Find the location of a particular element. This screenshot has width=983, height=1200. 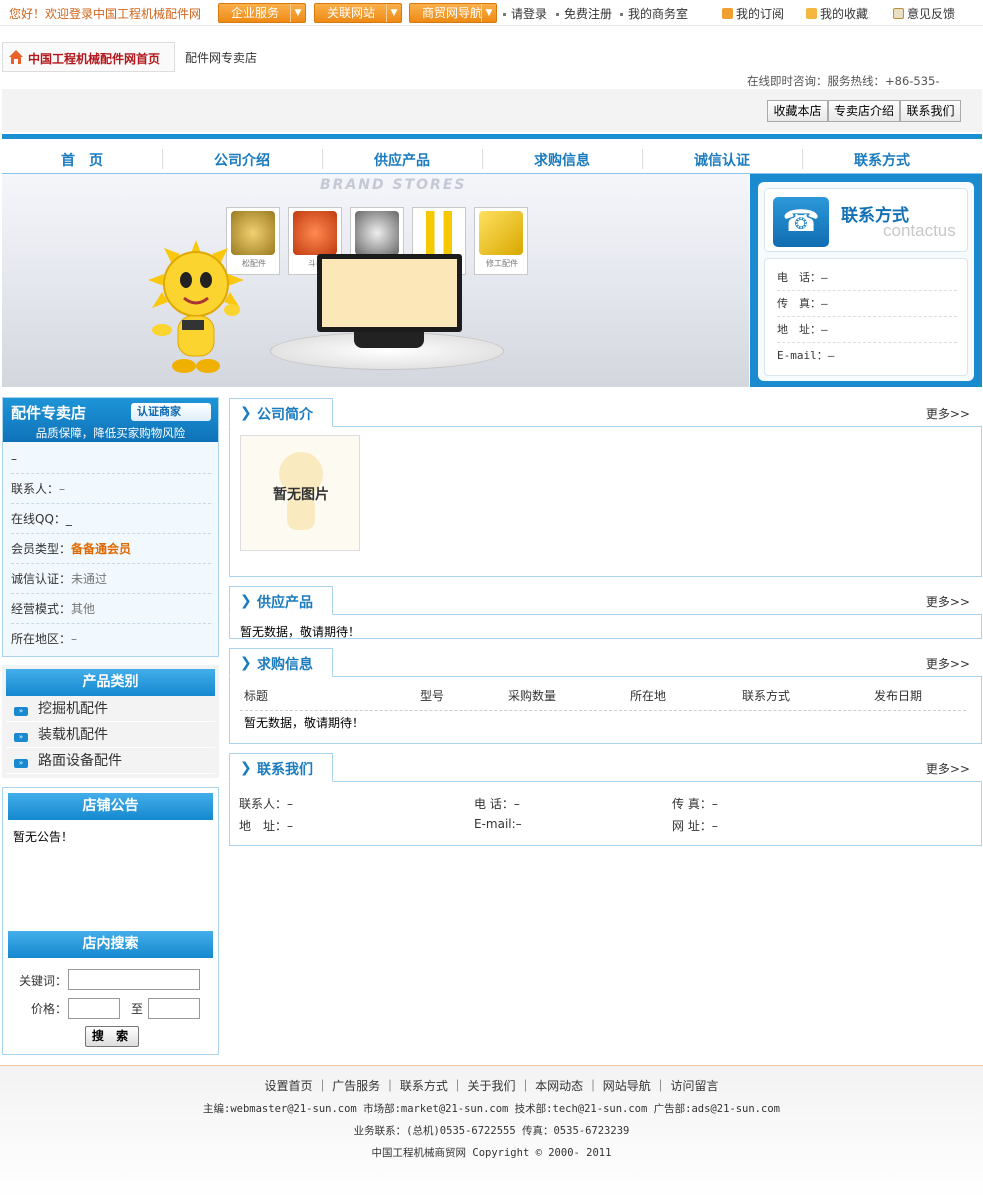

bullet-icon is located at coordinates (621, 14).